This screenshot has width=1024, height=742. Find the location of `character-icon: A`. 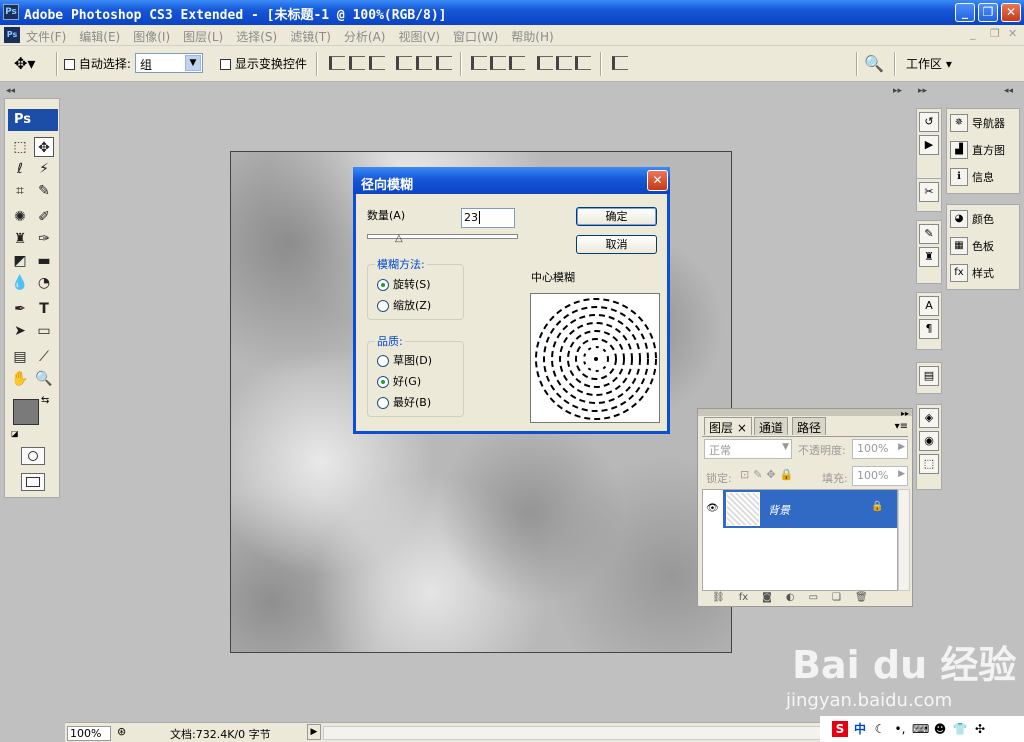

character-icon: A is located at coordinates (929, 306).